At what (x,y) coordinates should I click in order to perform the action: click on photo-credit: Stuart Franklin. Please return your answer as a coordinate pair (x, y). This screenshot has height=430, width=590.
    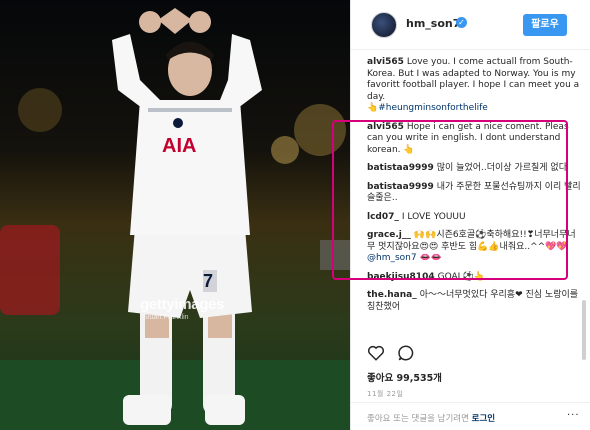
    Looking at the image, I should click on (166, 317).